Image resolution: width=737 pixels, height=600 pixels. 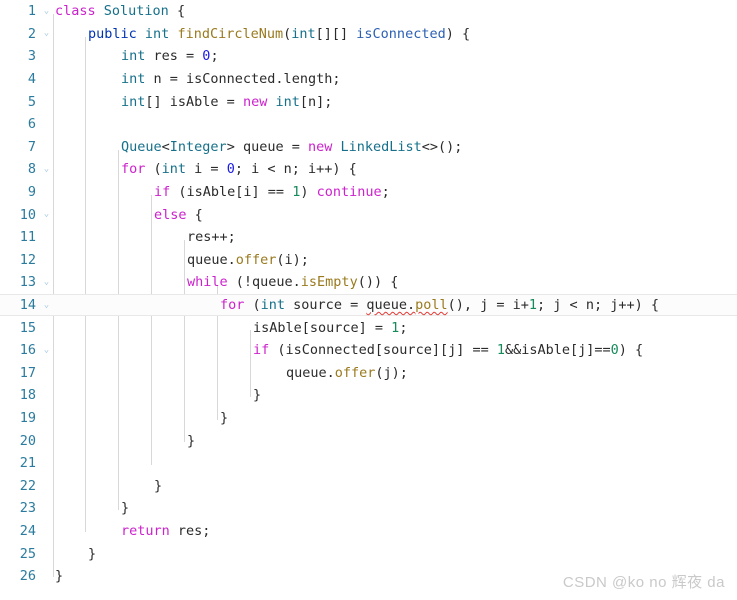 I want to click on code-line: 4 int n = isConnected.length;, so click(x=368, y=79).